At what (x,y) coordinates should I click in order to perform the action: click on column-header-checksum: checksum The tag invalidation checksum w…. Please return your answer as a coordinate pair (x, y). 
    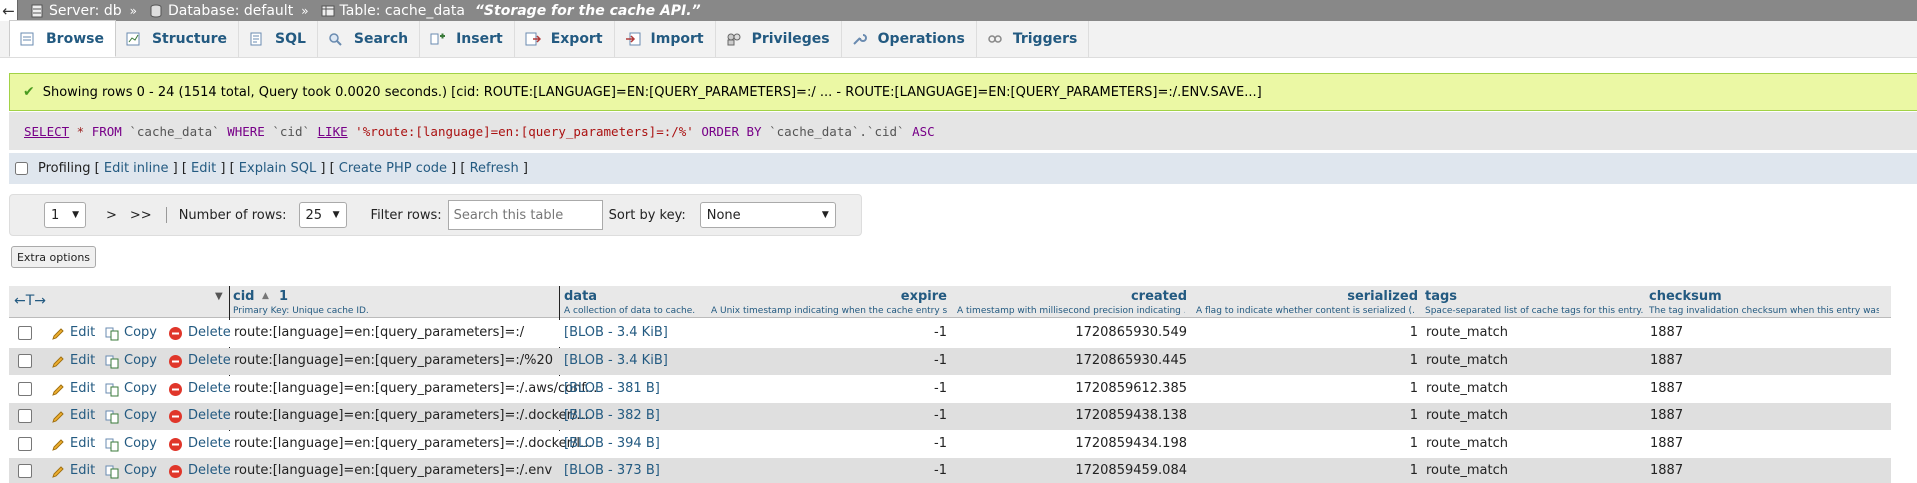
    Looking at the image, I should click on (1768, 302).